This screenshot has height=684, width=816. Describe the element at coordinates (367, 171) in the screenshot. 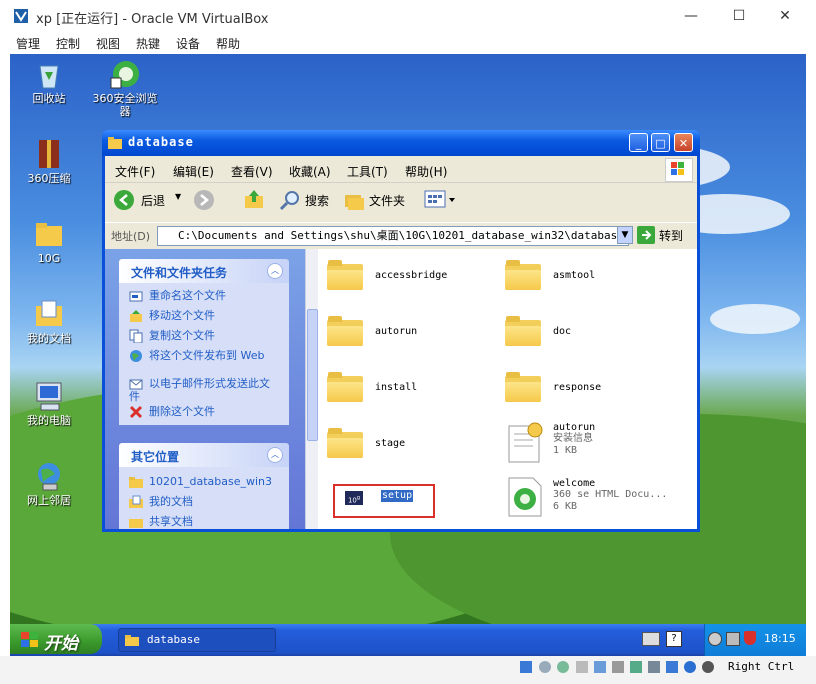

I see `menu-tools: 工具(T)` at that location.